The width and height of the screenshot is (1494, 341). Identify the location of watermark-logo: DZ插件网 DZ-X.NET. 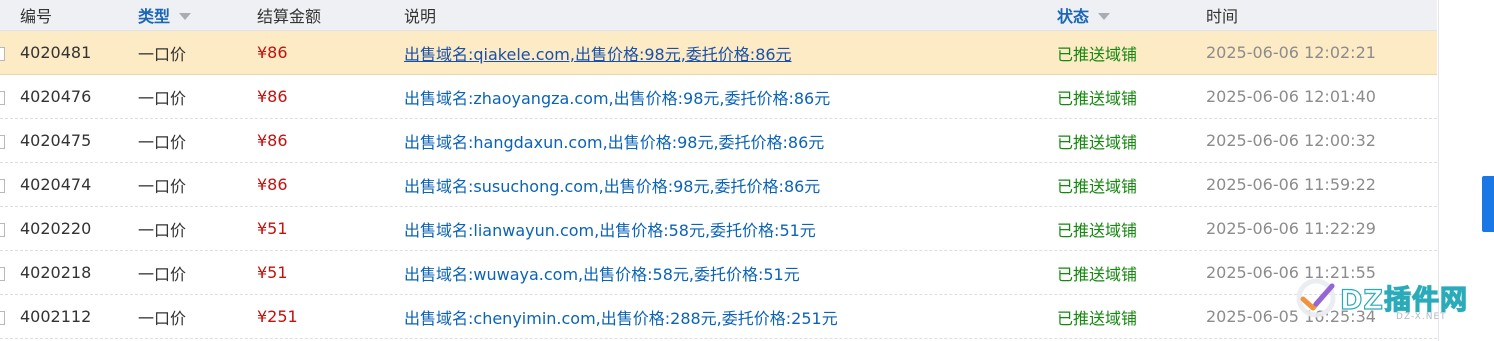
(1394, 302).